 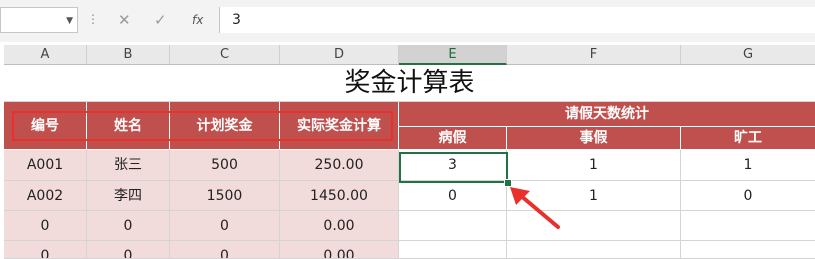 I want to click on sheet-title: 奖金计算表, so click(x=409, y=83).